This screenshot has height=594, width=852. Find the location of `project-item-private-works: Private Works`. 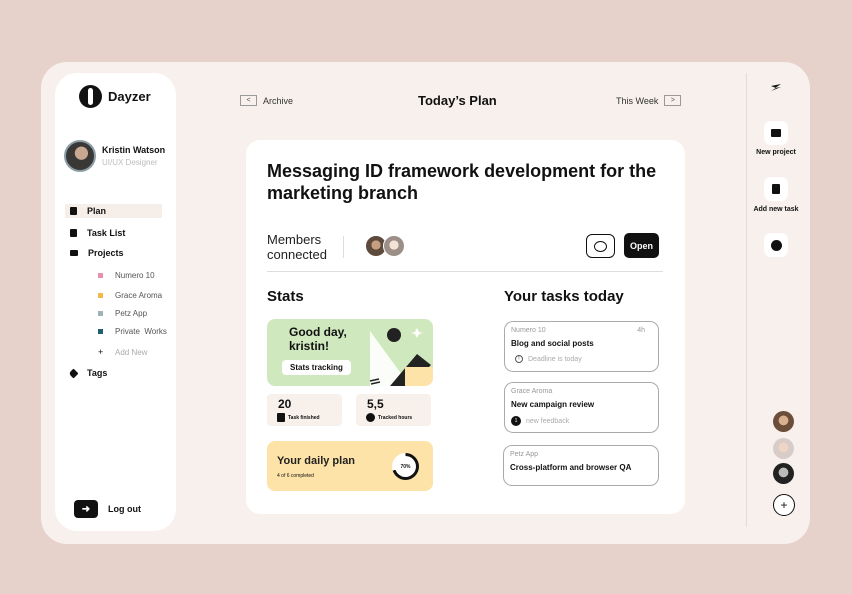

project-item-private-works: Private Works is located at coordinates (132, 331).